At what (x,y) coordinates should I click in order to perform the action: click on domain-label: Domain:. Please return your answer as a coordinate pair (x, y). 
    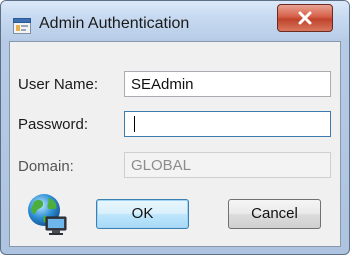
    Looking at the image, I should click on (46, 166).